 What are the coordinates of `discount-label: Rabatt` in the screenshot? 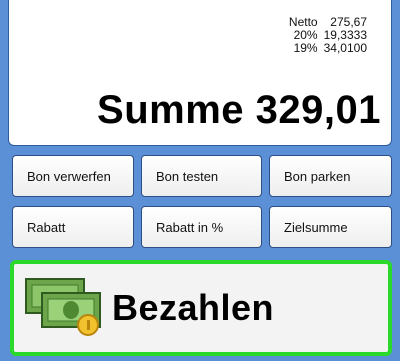 It's located at (46, 227).